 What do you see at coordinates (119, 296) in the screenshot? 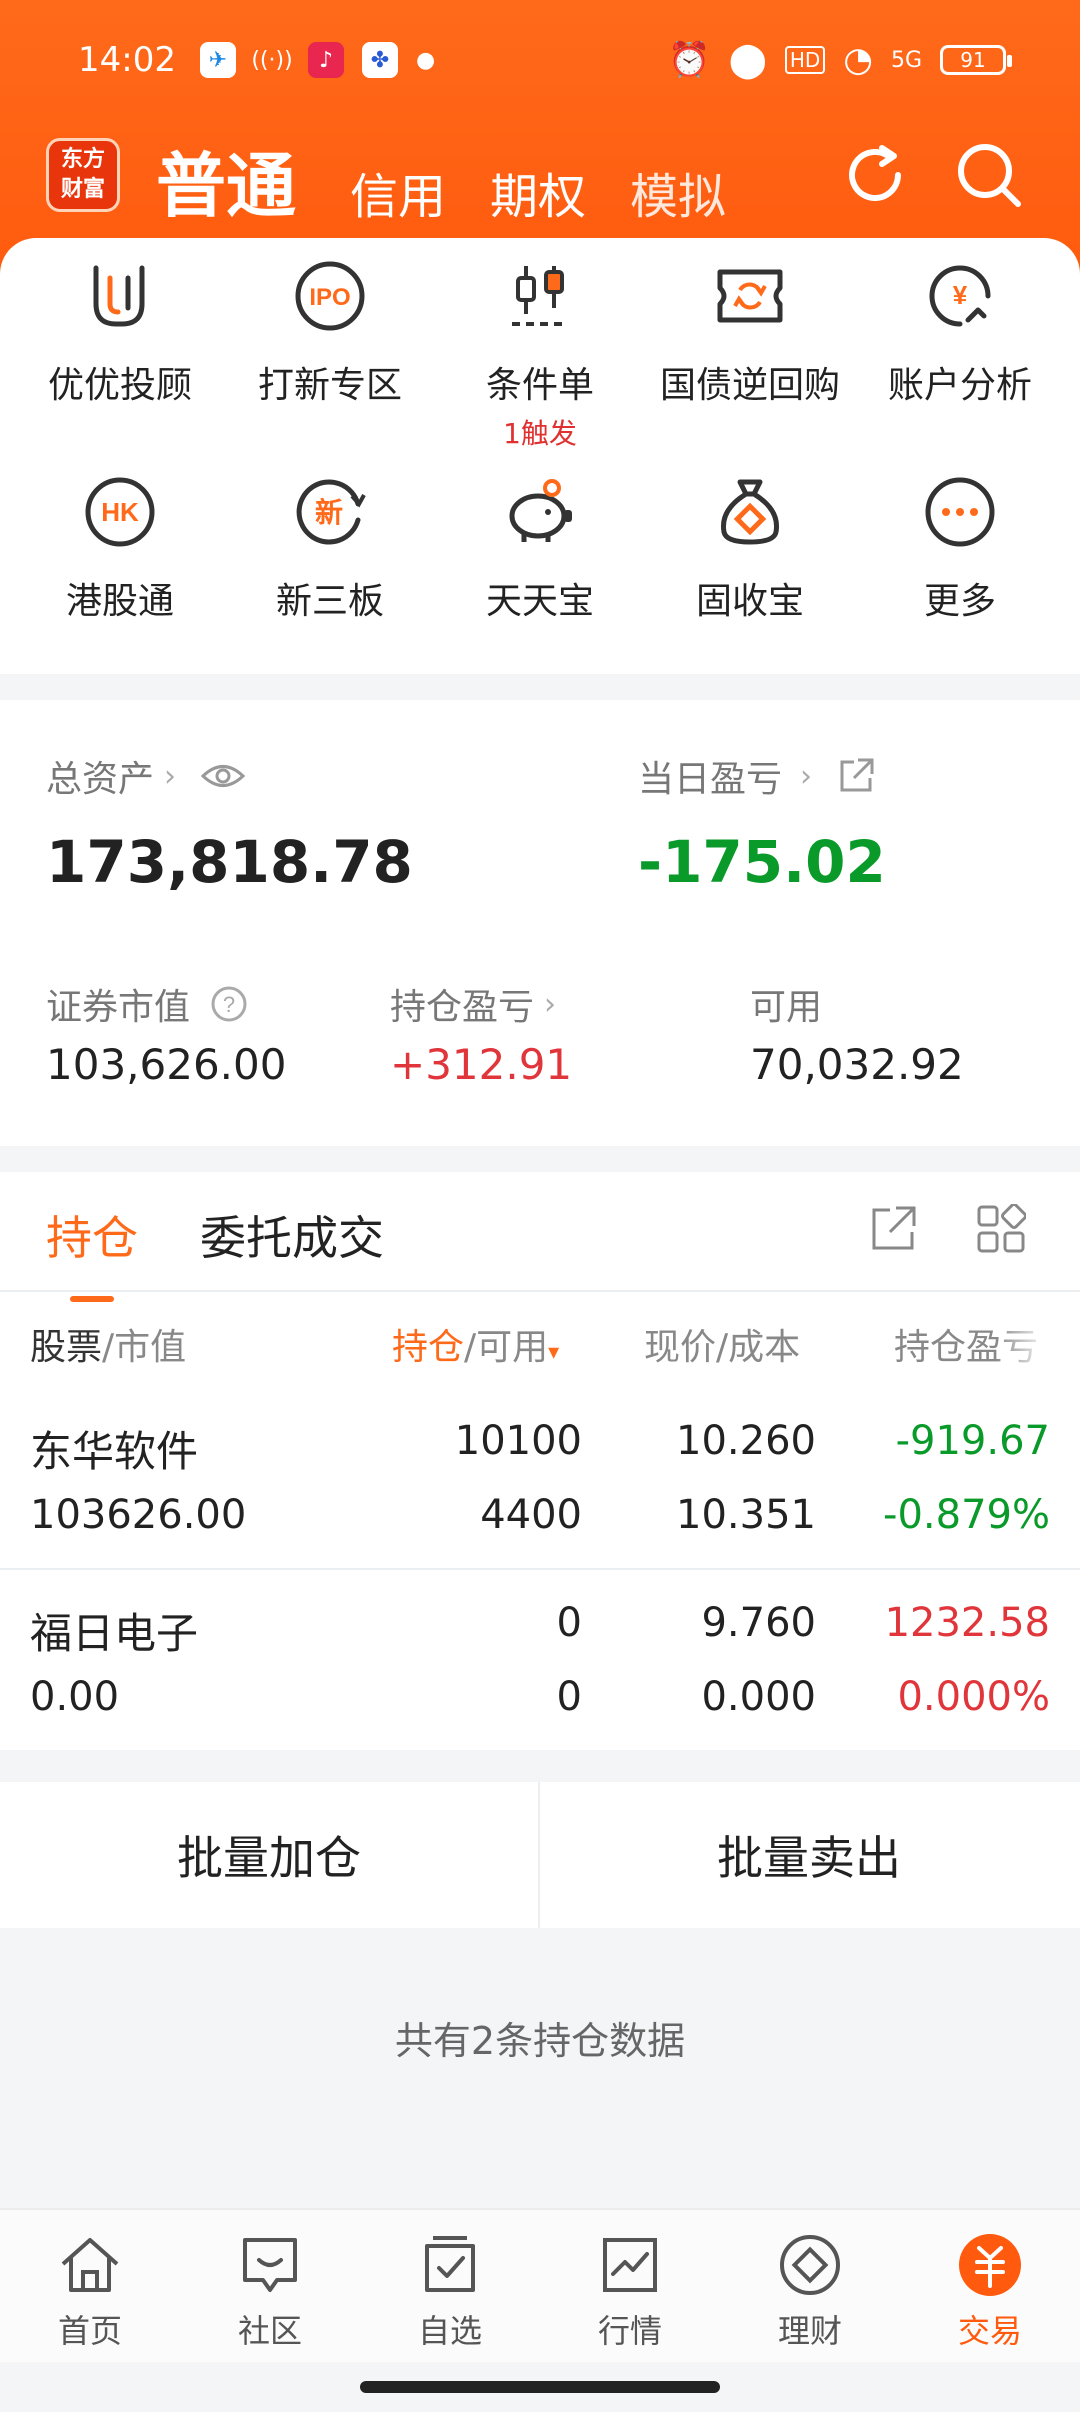
I see `uu-advisor-icon` at bounding box center [119, 296].